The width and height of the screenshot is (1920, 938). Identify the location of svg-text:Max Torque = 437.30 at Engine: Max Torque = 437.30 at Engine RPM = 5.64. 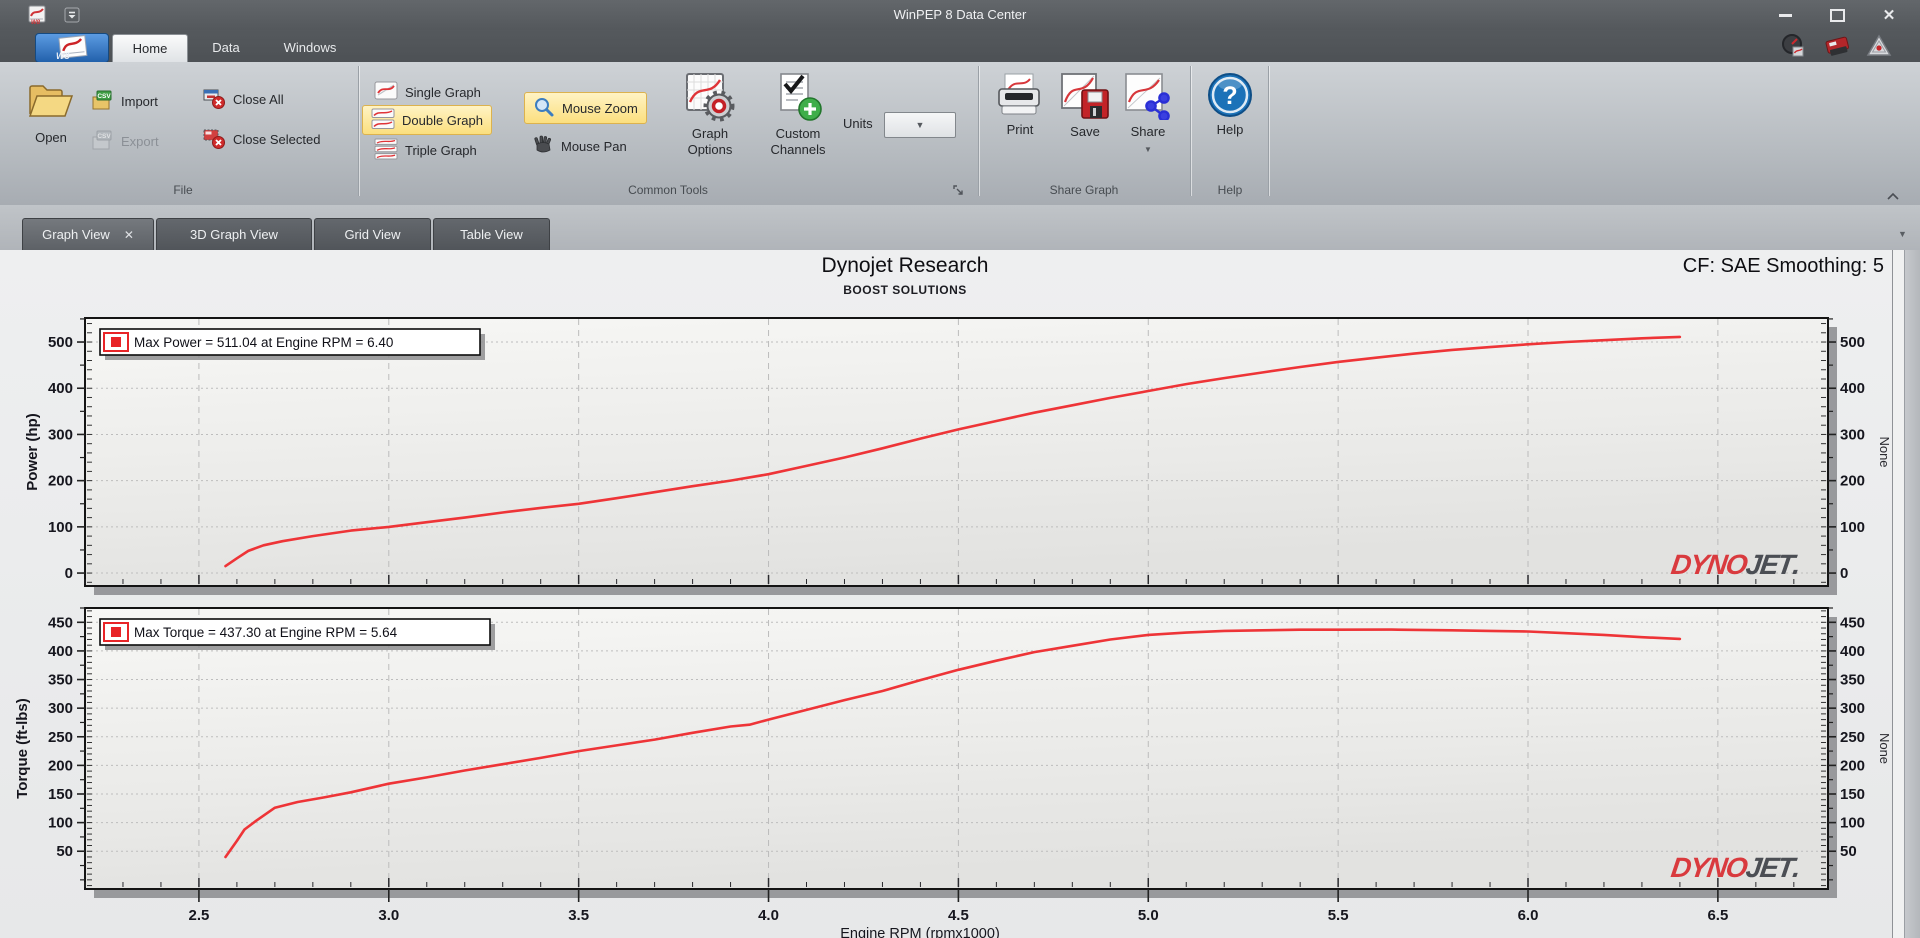
(266, 632).